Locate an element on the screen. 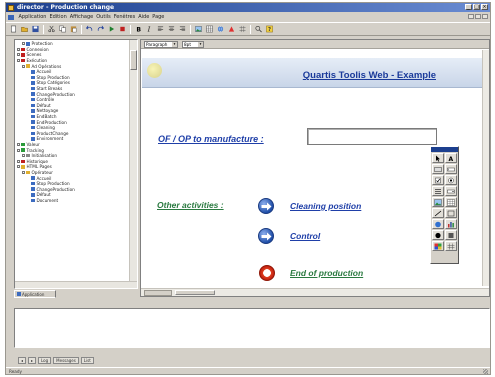  stop-icon is located at coordinates (122, 29).